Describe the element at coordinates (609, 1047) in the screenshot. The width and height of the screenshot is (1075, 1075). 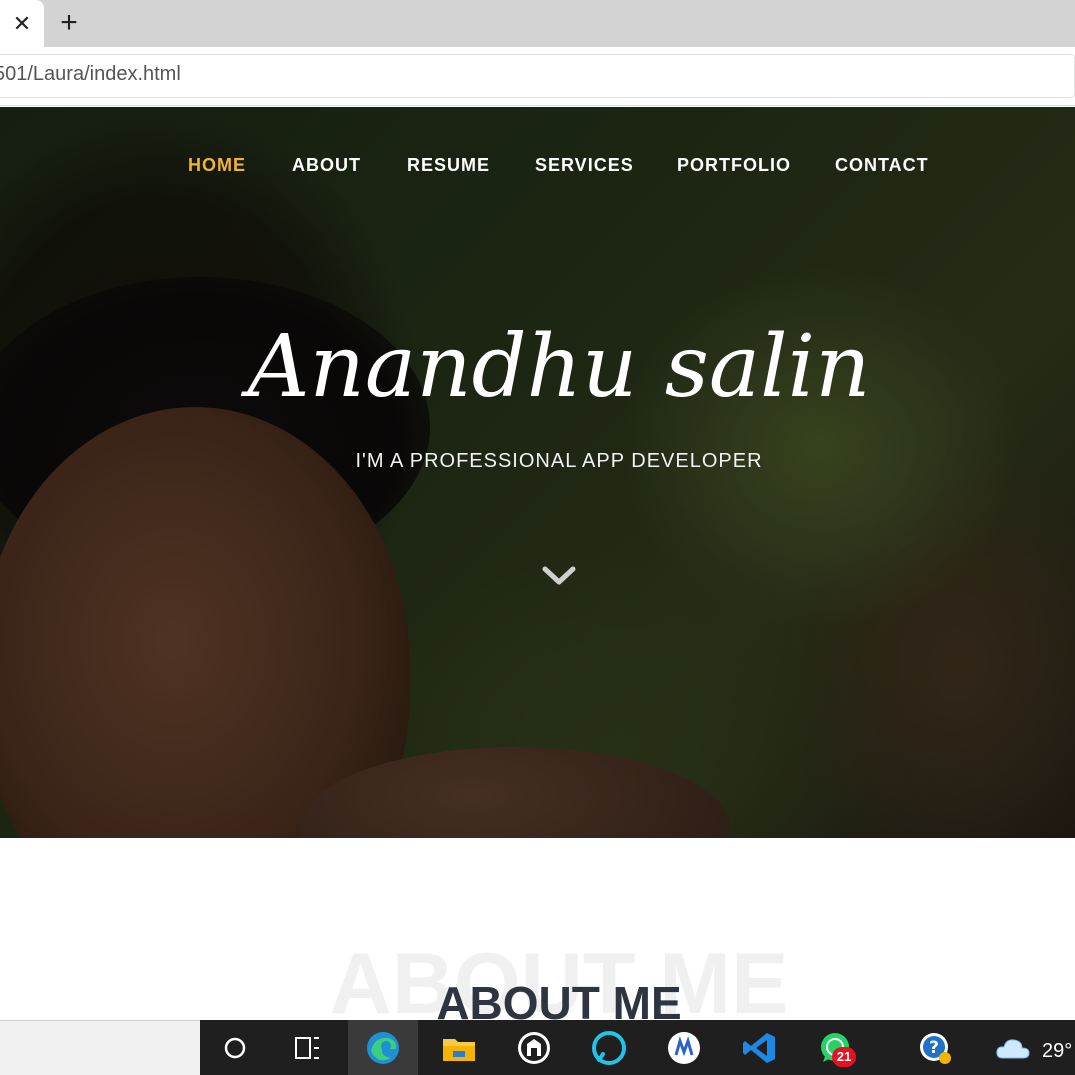
I see `alexa-icon` at that location.